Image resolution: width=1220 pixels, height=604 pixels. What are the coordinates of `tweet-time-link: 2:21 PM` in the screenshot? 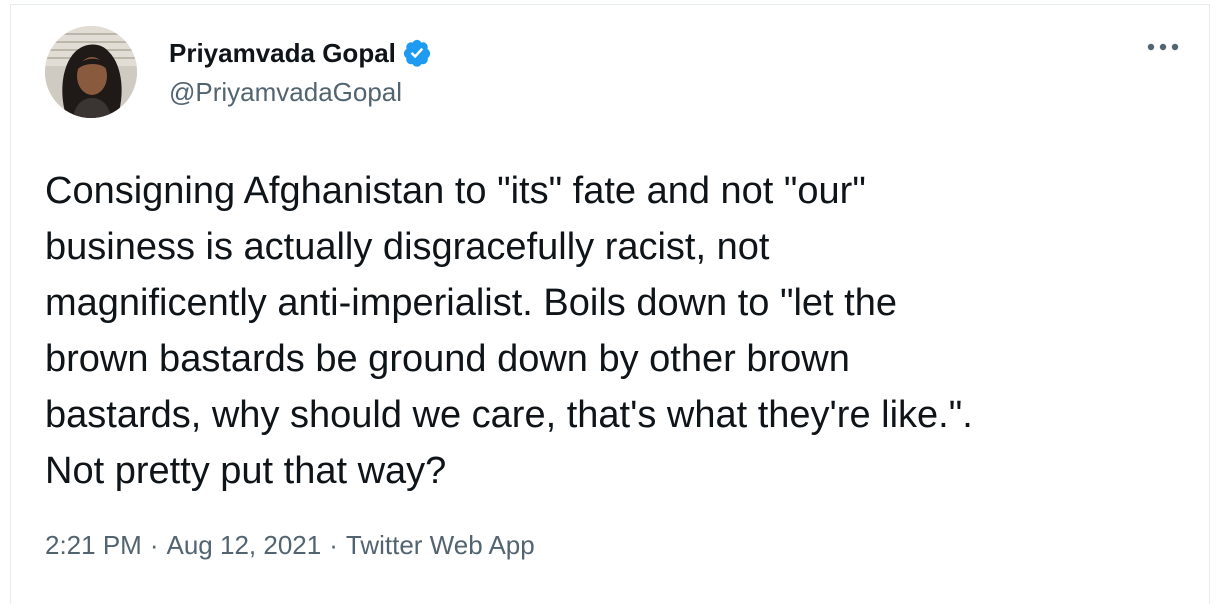 It's located at (93, 545).